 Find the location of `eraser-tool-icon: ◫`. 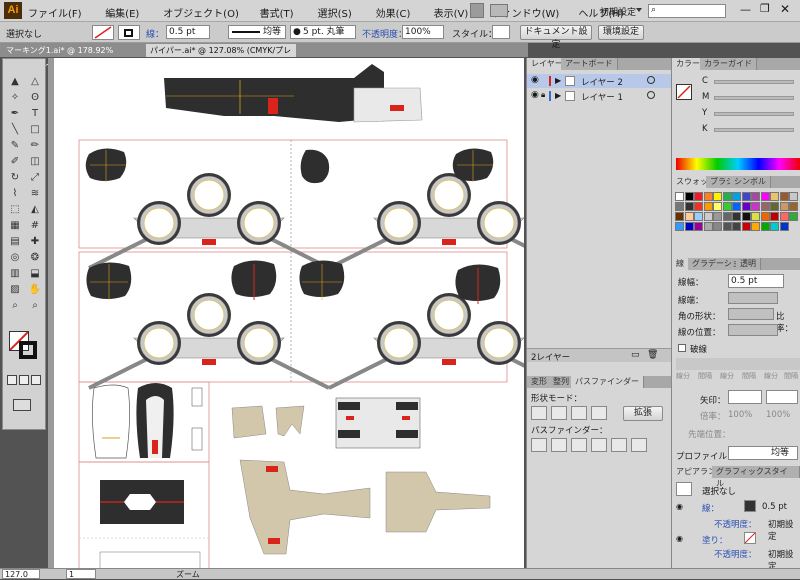

eraser-tool-icon: ◫ is located at coordinates (35, 162).